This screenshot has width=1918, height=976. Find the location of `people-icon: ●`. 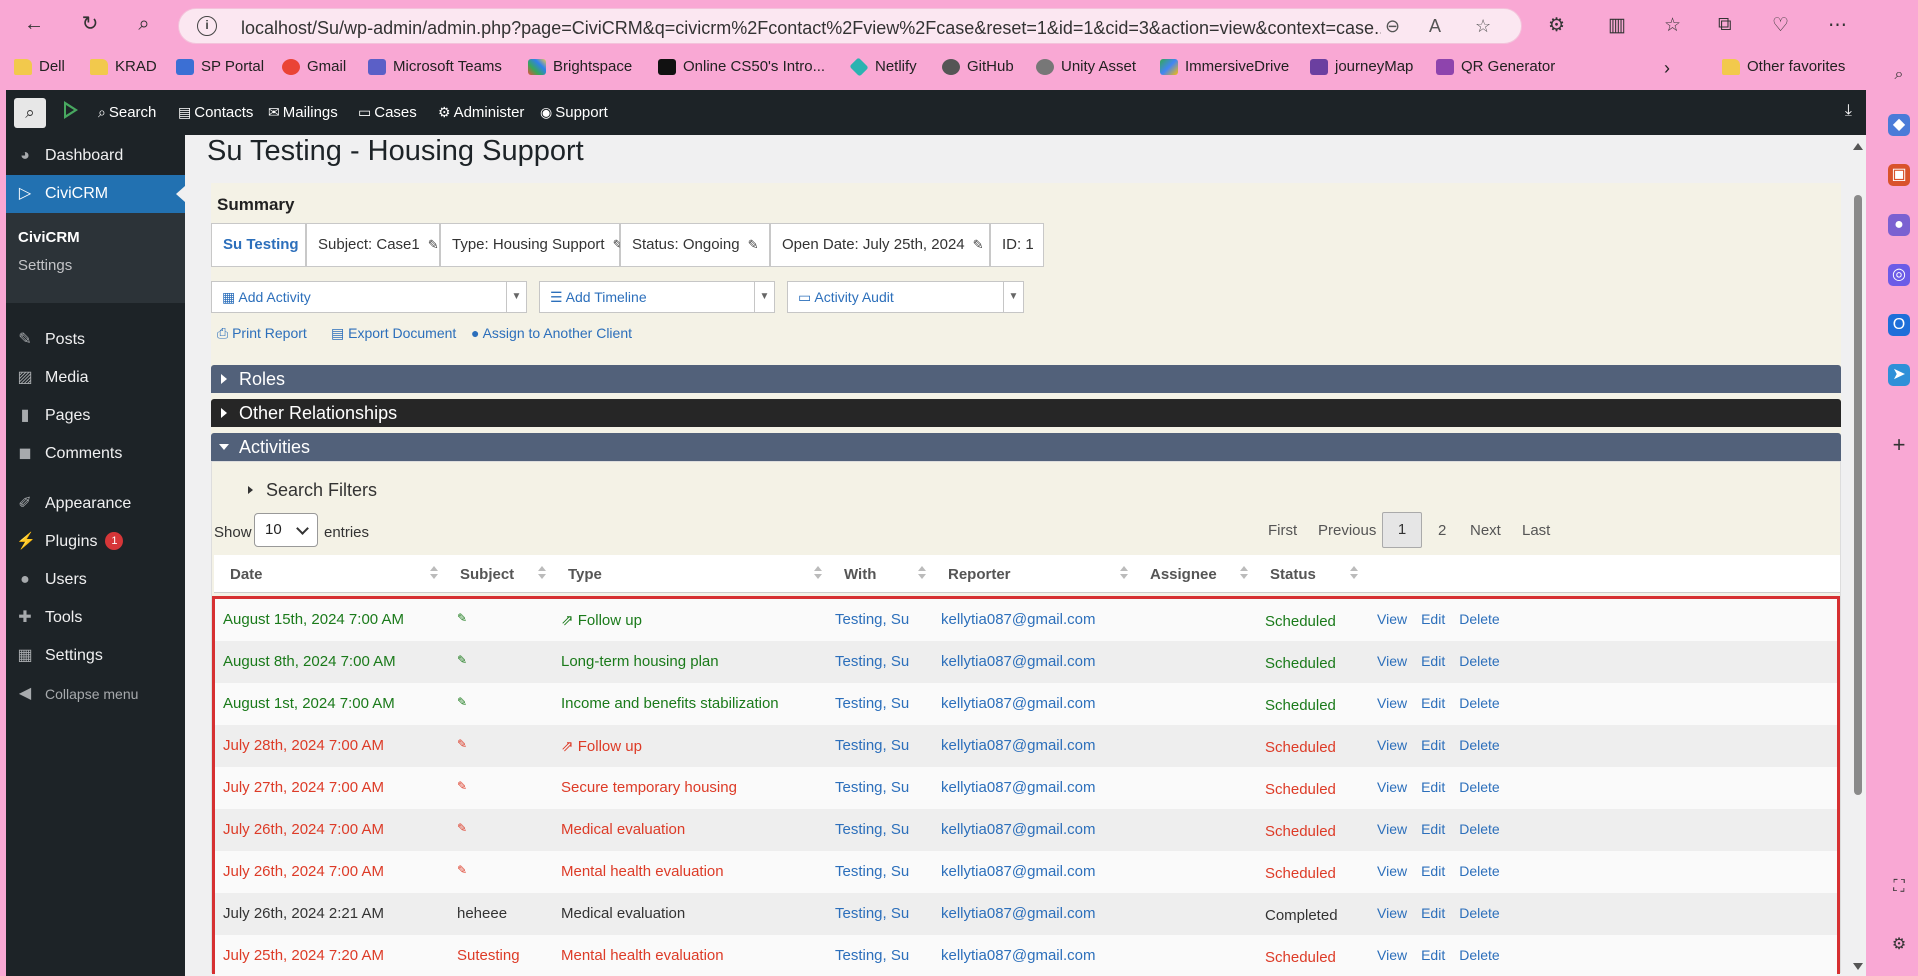

people-icon: ● is located at coordinates (1899, 225).